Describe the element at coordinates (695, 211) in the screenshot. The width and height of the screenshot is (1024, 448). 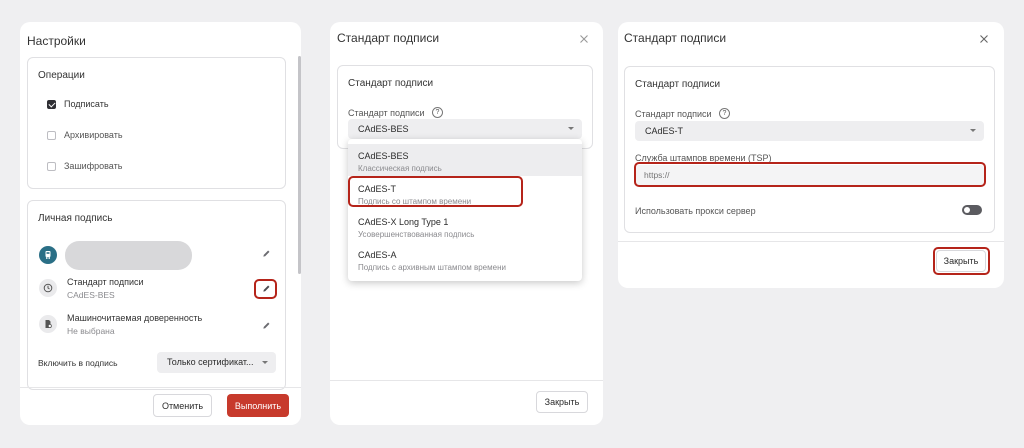
I see `proxy-server-label: Использовать прокси сервер` at that location.